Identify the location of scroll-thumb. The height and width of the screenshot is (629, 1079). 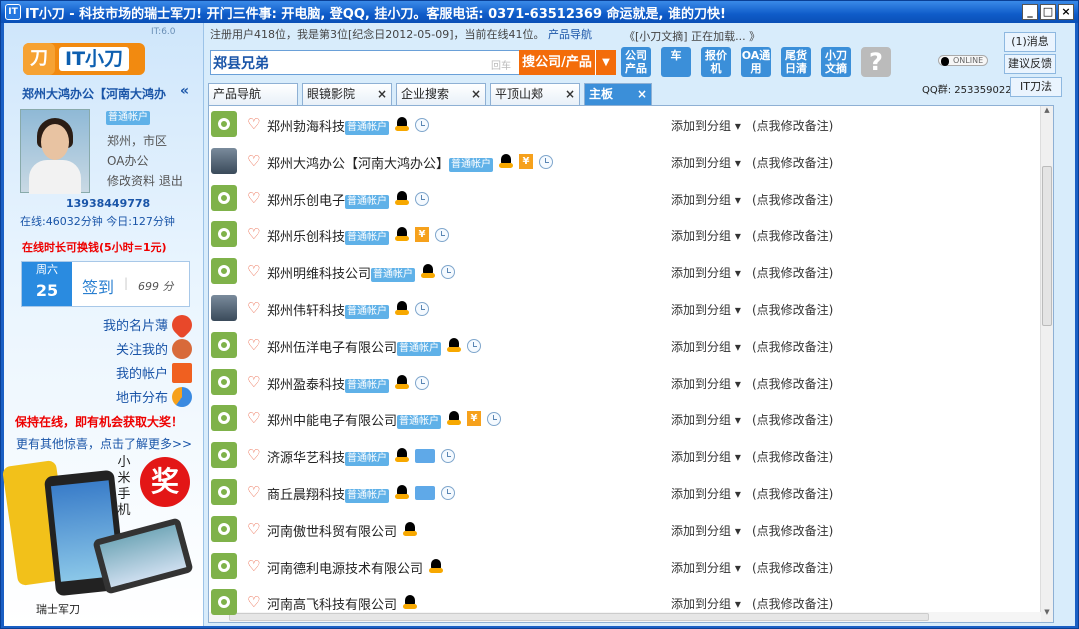
(1047, 246).